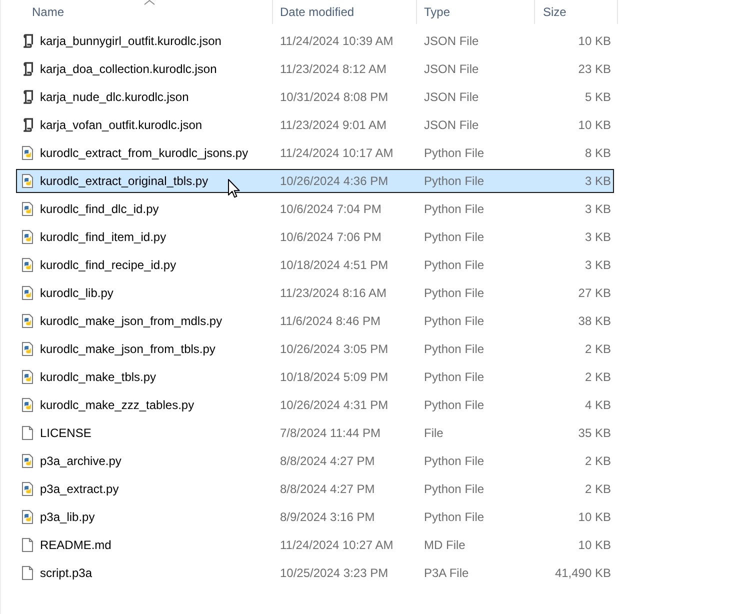  What do you see at coordinates (446, 573) in the screenshot?
I see `file-type: P3A File` at bounding box center [446, 573].